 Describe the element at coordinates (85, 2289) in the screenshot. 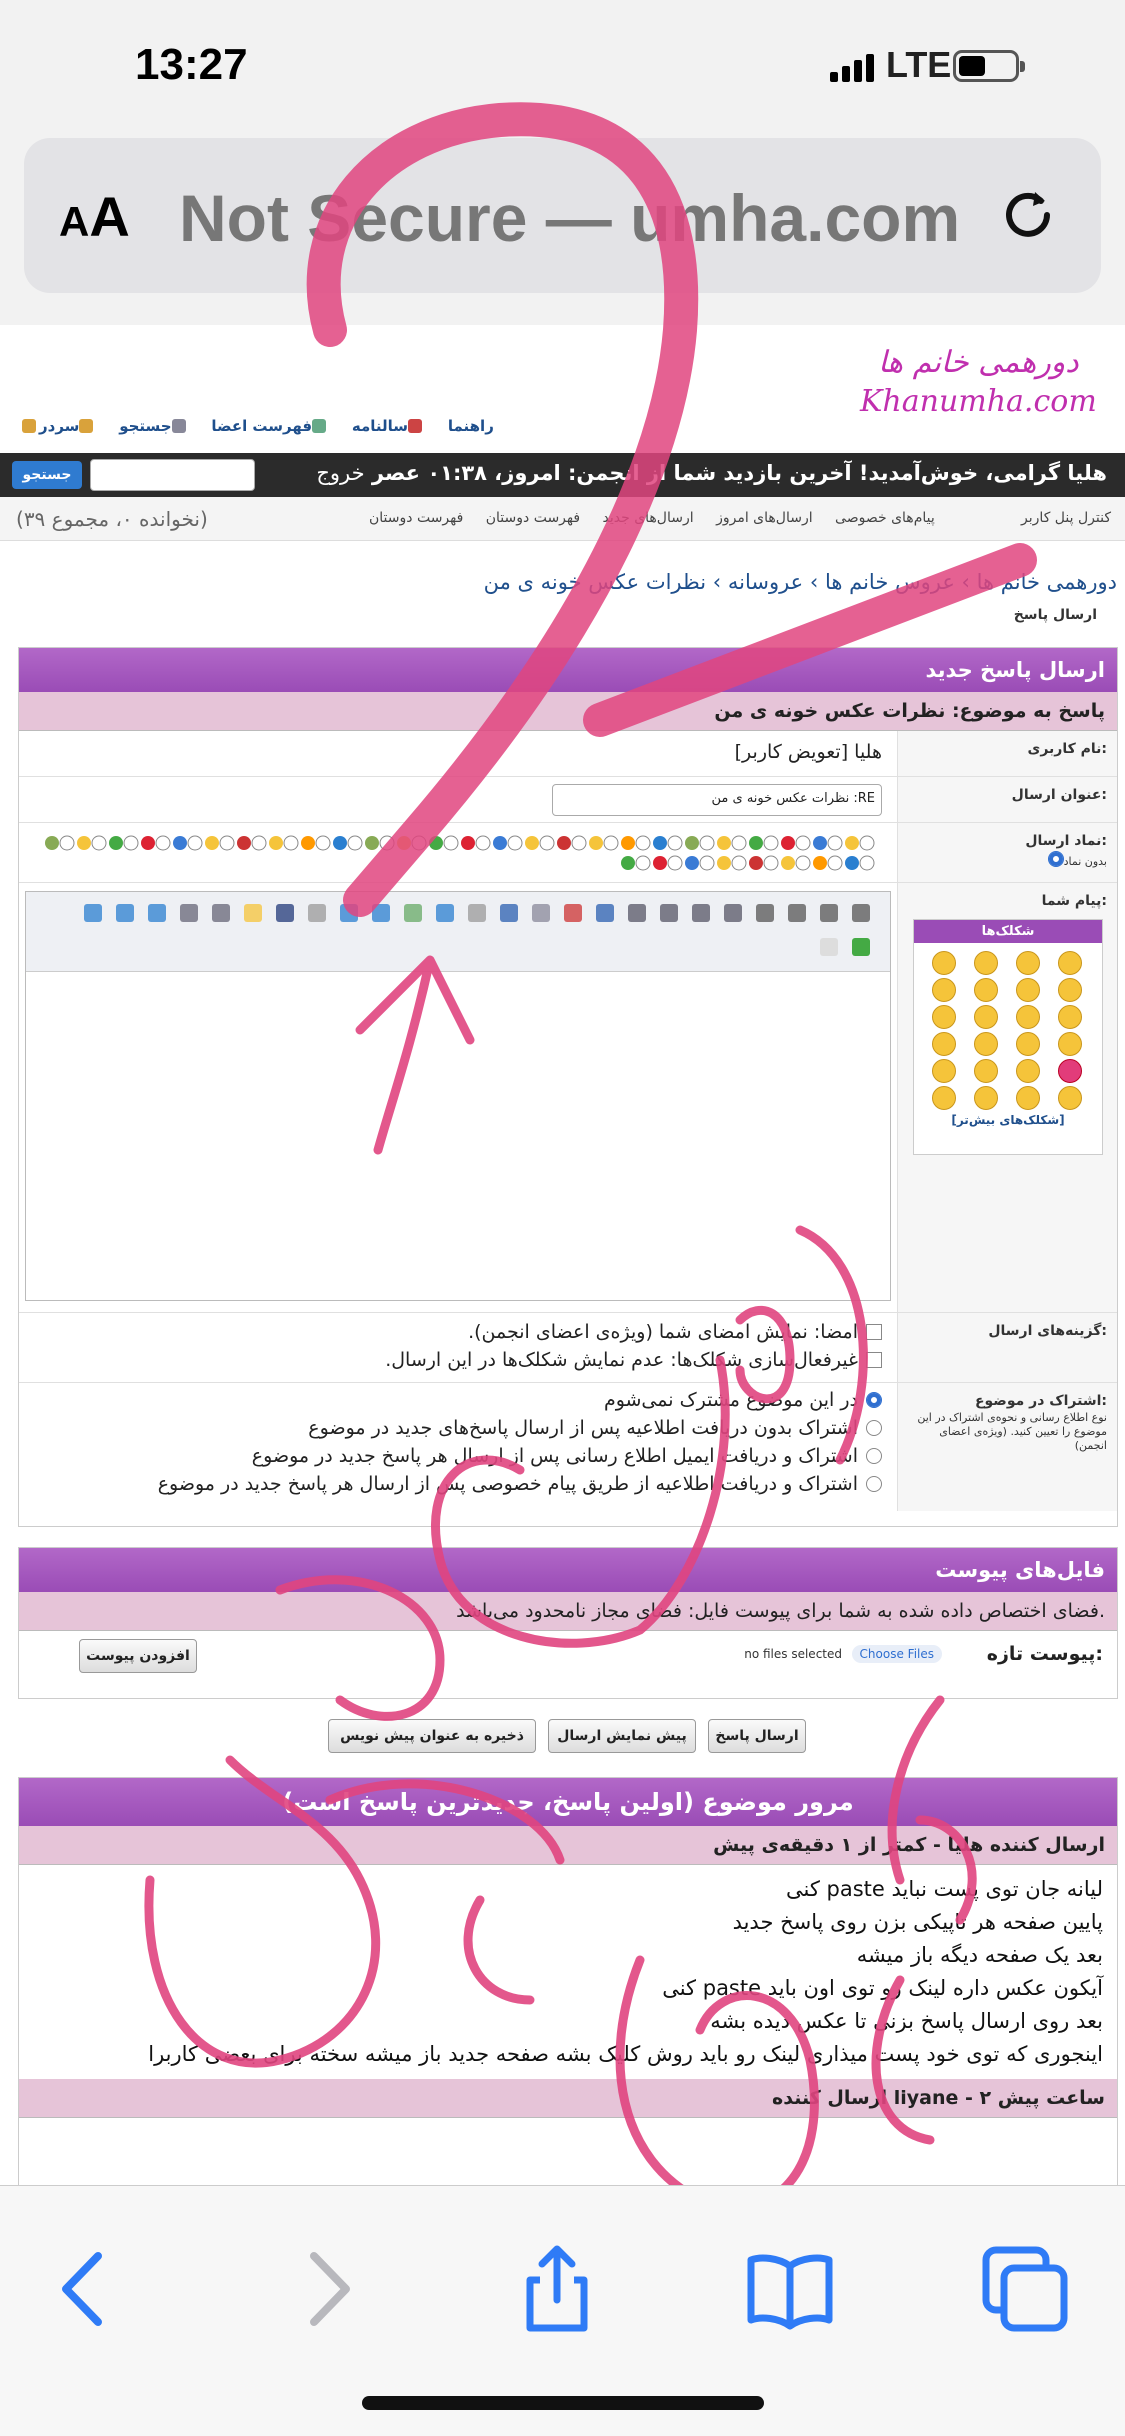

I see `back-icon` at that location.